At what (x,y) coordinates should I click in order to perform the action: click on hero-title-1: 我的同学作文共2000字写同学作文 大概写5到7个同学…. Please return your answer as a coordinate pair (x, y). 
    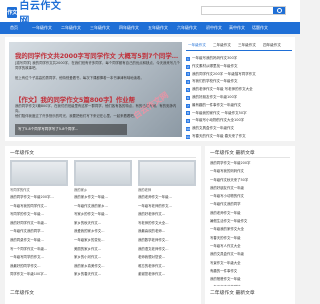
    Looking at the image, I should click on (96, 55).